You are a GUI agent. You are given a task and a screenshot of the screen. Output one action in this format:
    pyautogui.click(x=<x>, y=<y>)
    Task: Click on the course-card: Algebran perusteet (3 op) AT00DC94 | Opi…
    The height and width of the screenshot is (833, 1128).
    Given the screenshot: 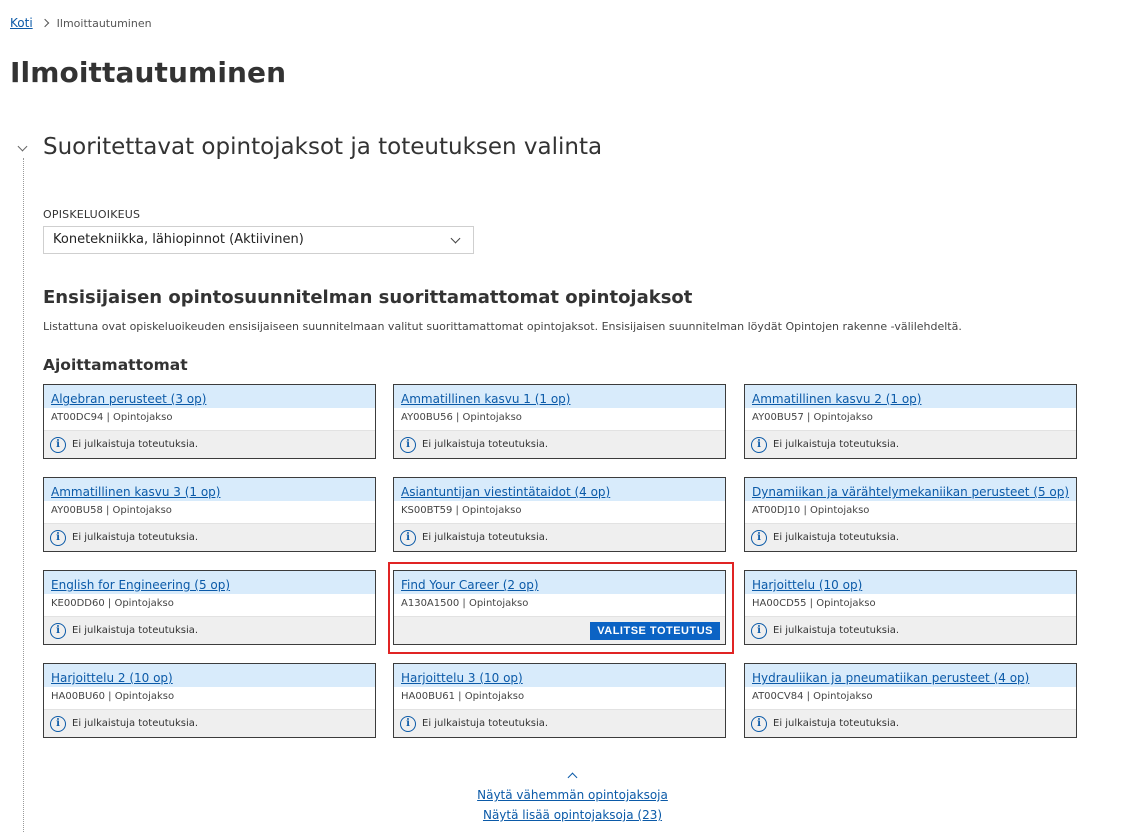 What is the action you would take?
    pyautogui.click(x=209, y=421)
    